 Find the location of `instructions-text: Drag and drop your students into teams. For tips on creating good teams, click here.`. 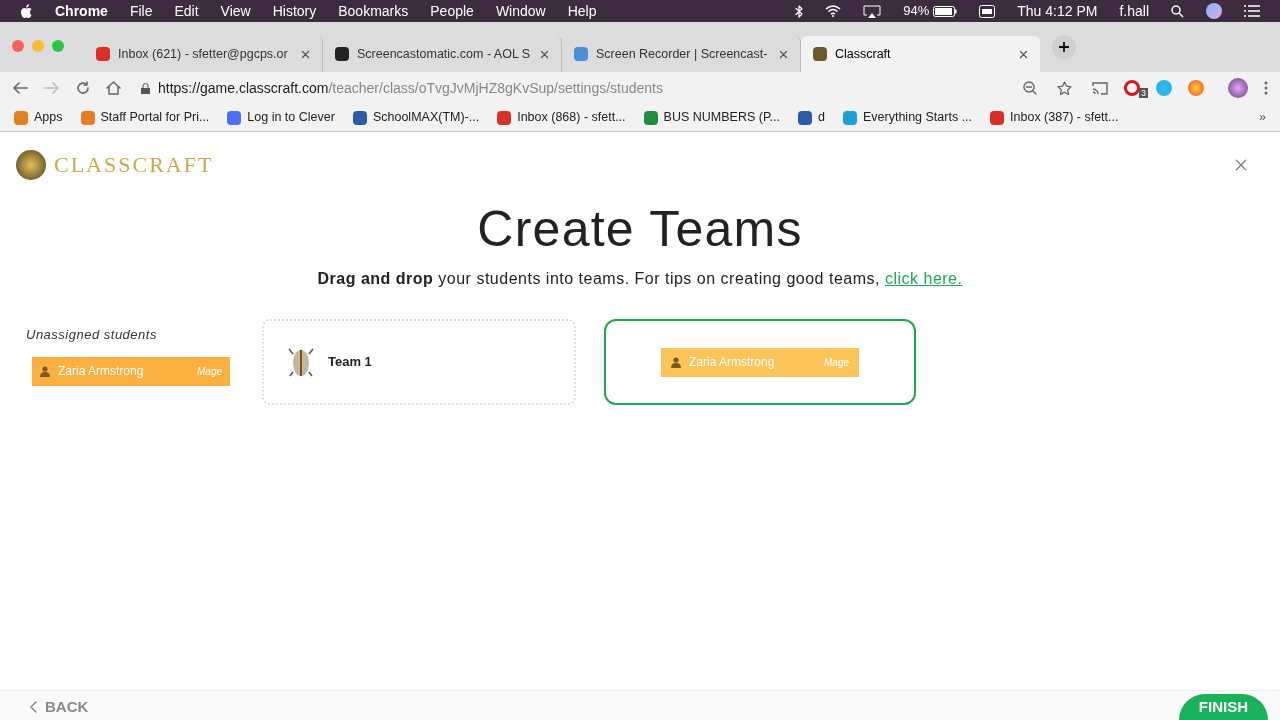

instructions-text: Drag and drop your students into teams. For tips on creating good teams, click here. is located at coordinates (640, 279).